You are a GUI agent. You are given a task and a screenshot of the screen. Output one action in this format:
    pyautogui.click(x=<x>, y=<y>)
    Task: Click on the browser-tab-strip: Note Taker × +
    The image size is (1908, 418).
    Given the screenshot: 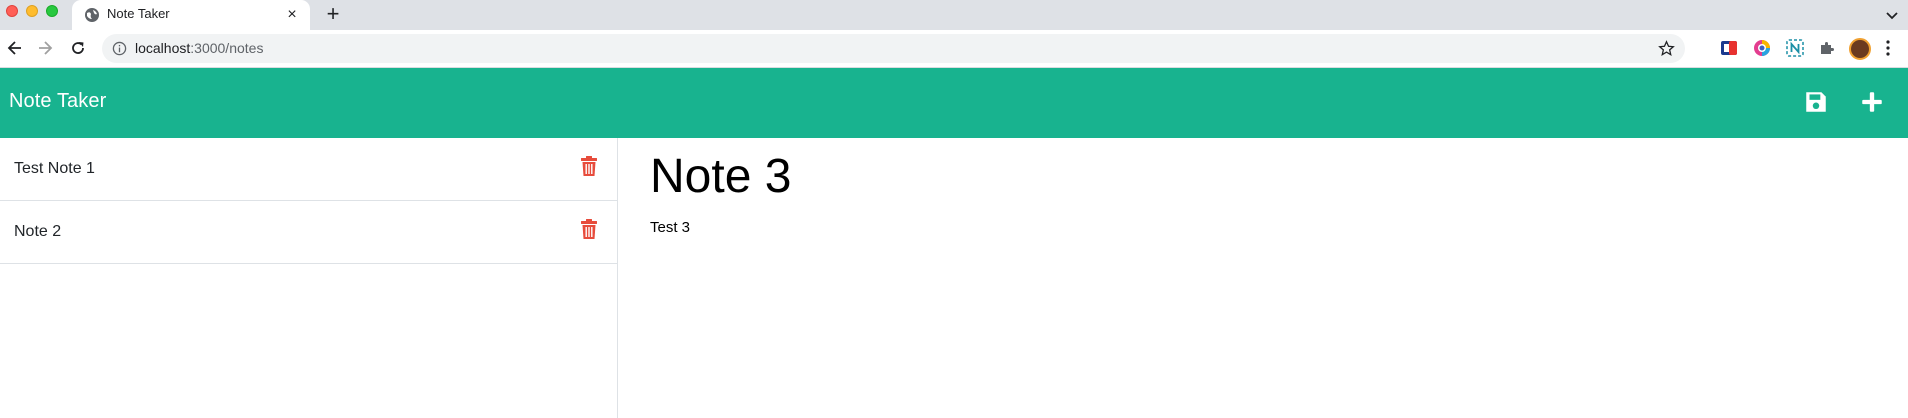 What is the action you would take?
    pyautogui.click(x=954, y=15)
    